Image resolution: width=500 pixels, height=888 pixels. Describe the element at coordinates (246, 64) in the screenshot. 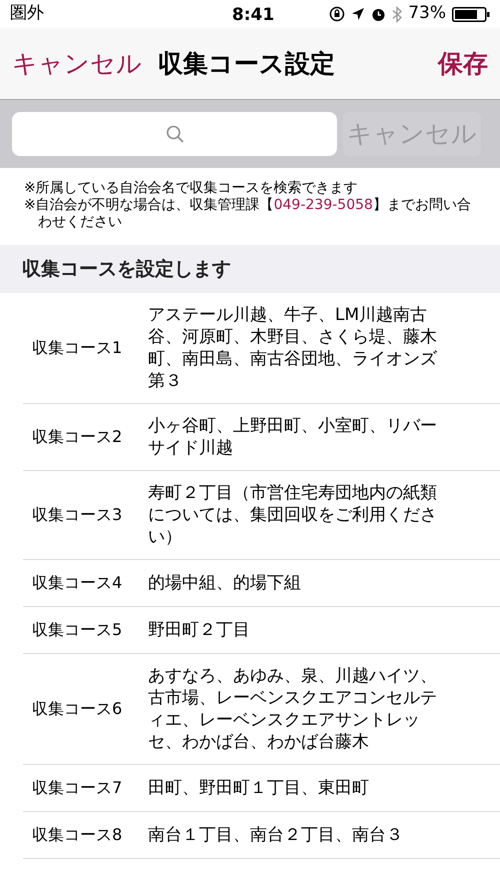

I see `screen-title: 収集コース設定` at that location.